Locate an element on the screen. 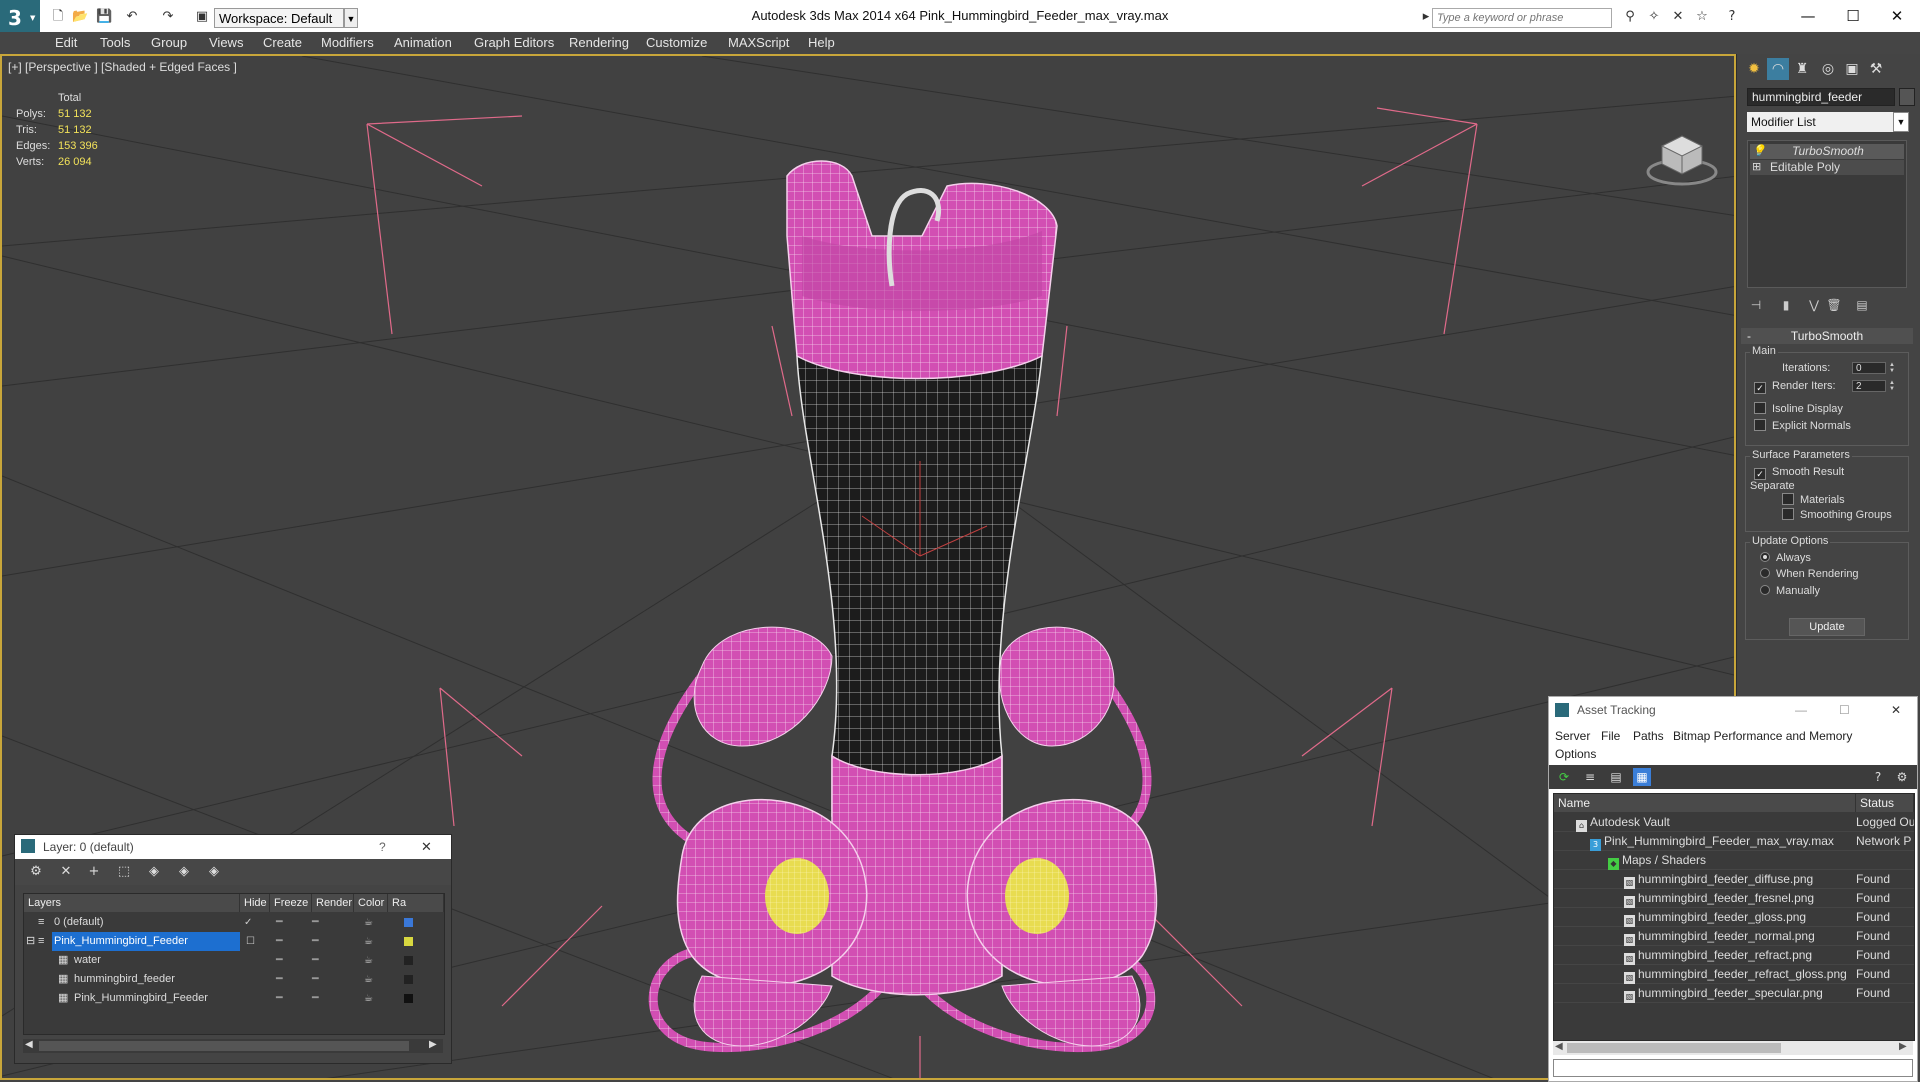  column-status: Status is located at coordinates (1885, 803).